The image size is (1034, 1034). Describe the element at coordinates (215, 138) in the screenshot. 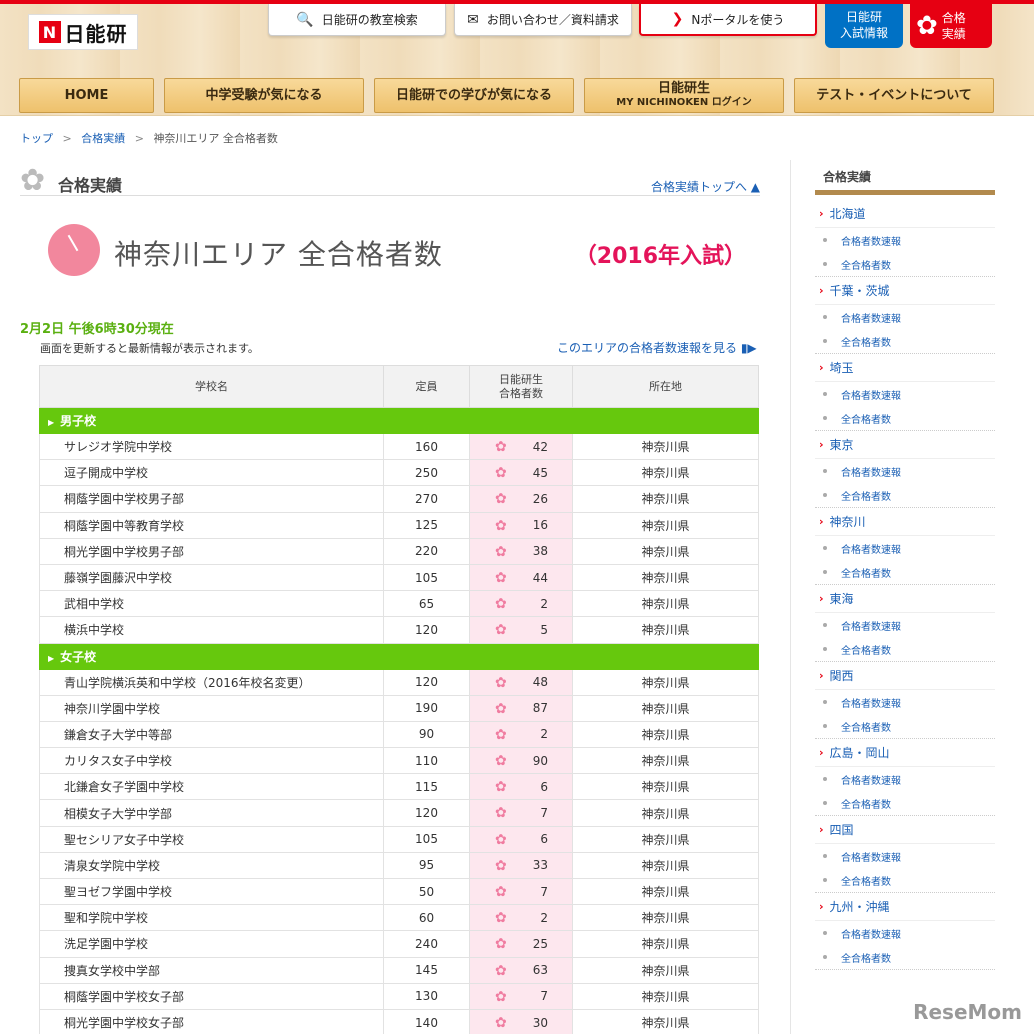

I see `breadcrumb-current: 神奈川エリア 全合格者数` at that location.